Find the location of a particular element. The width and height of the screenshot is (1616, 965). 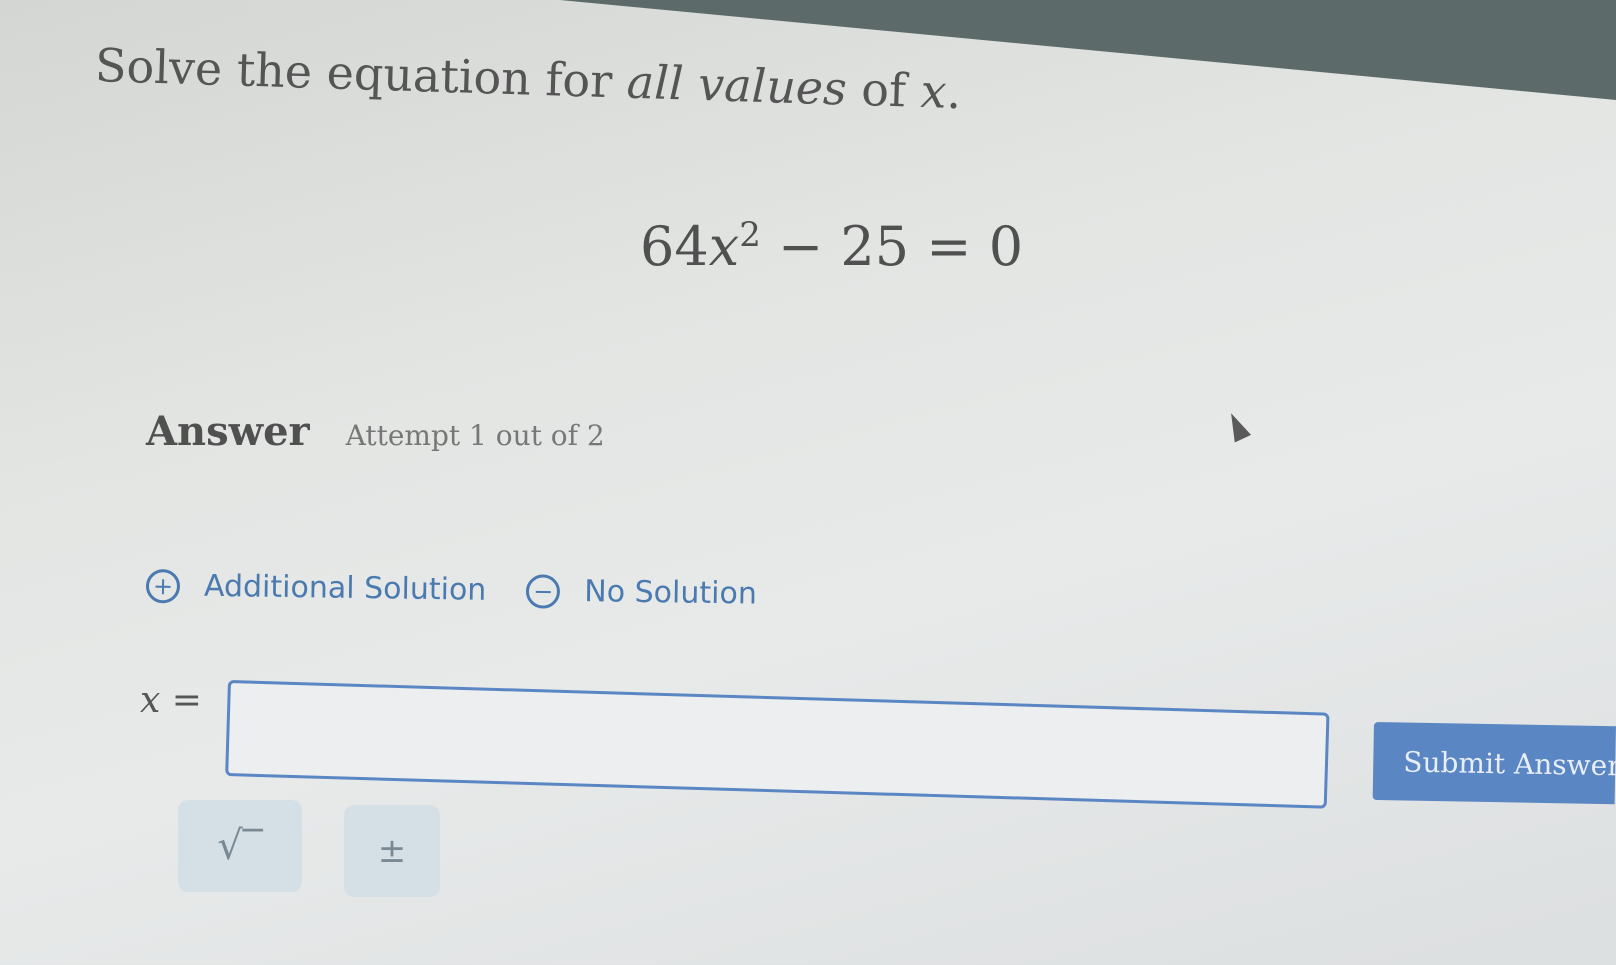

answer-heading: Answer Attempt 1 out of 2 is located at coordinates (375, 431).